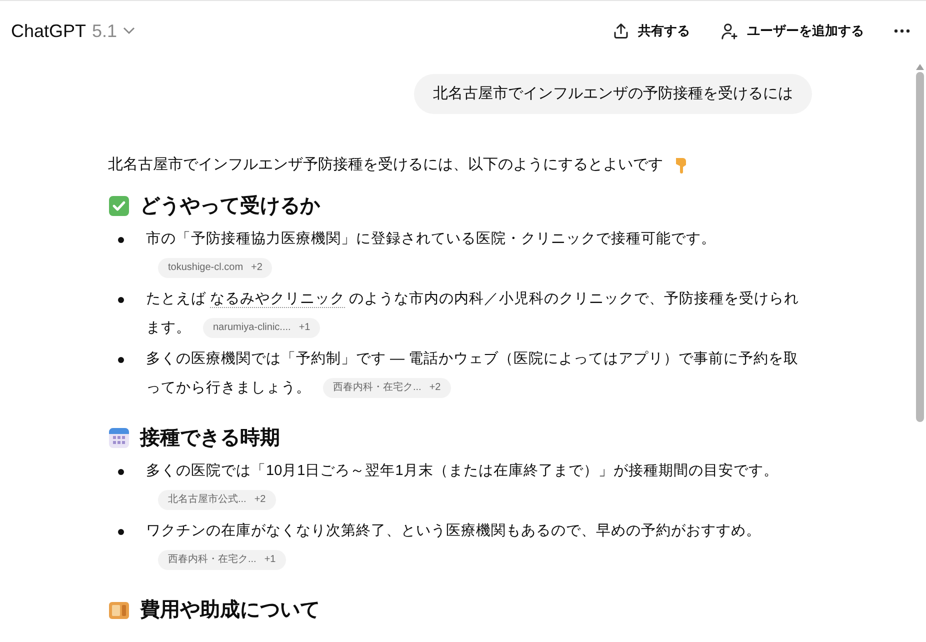 Image resolution: width=926 pixels, height=642 pixels. Describe the element at coordinates (792, 31) in the screenshot. I see `add-user-button: ユーザーを追加する` at that location.